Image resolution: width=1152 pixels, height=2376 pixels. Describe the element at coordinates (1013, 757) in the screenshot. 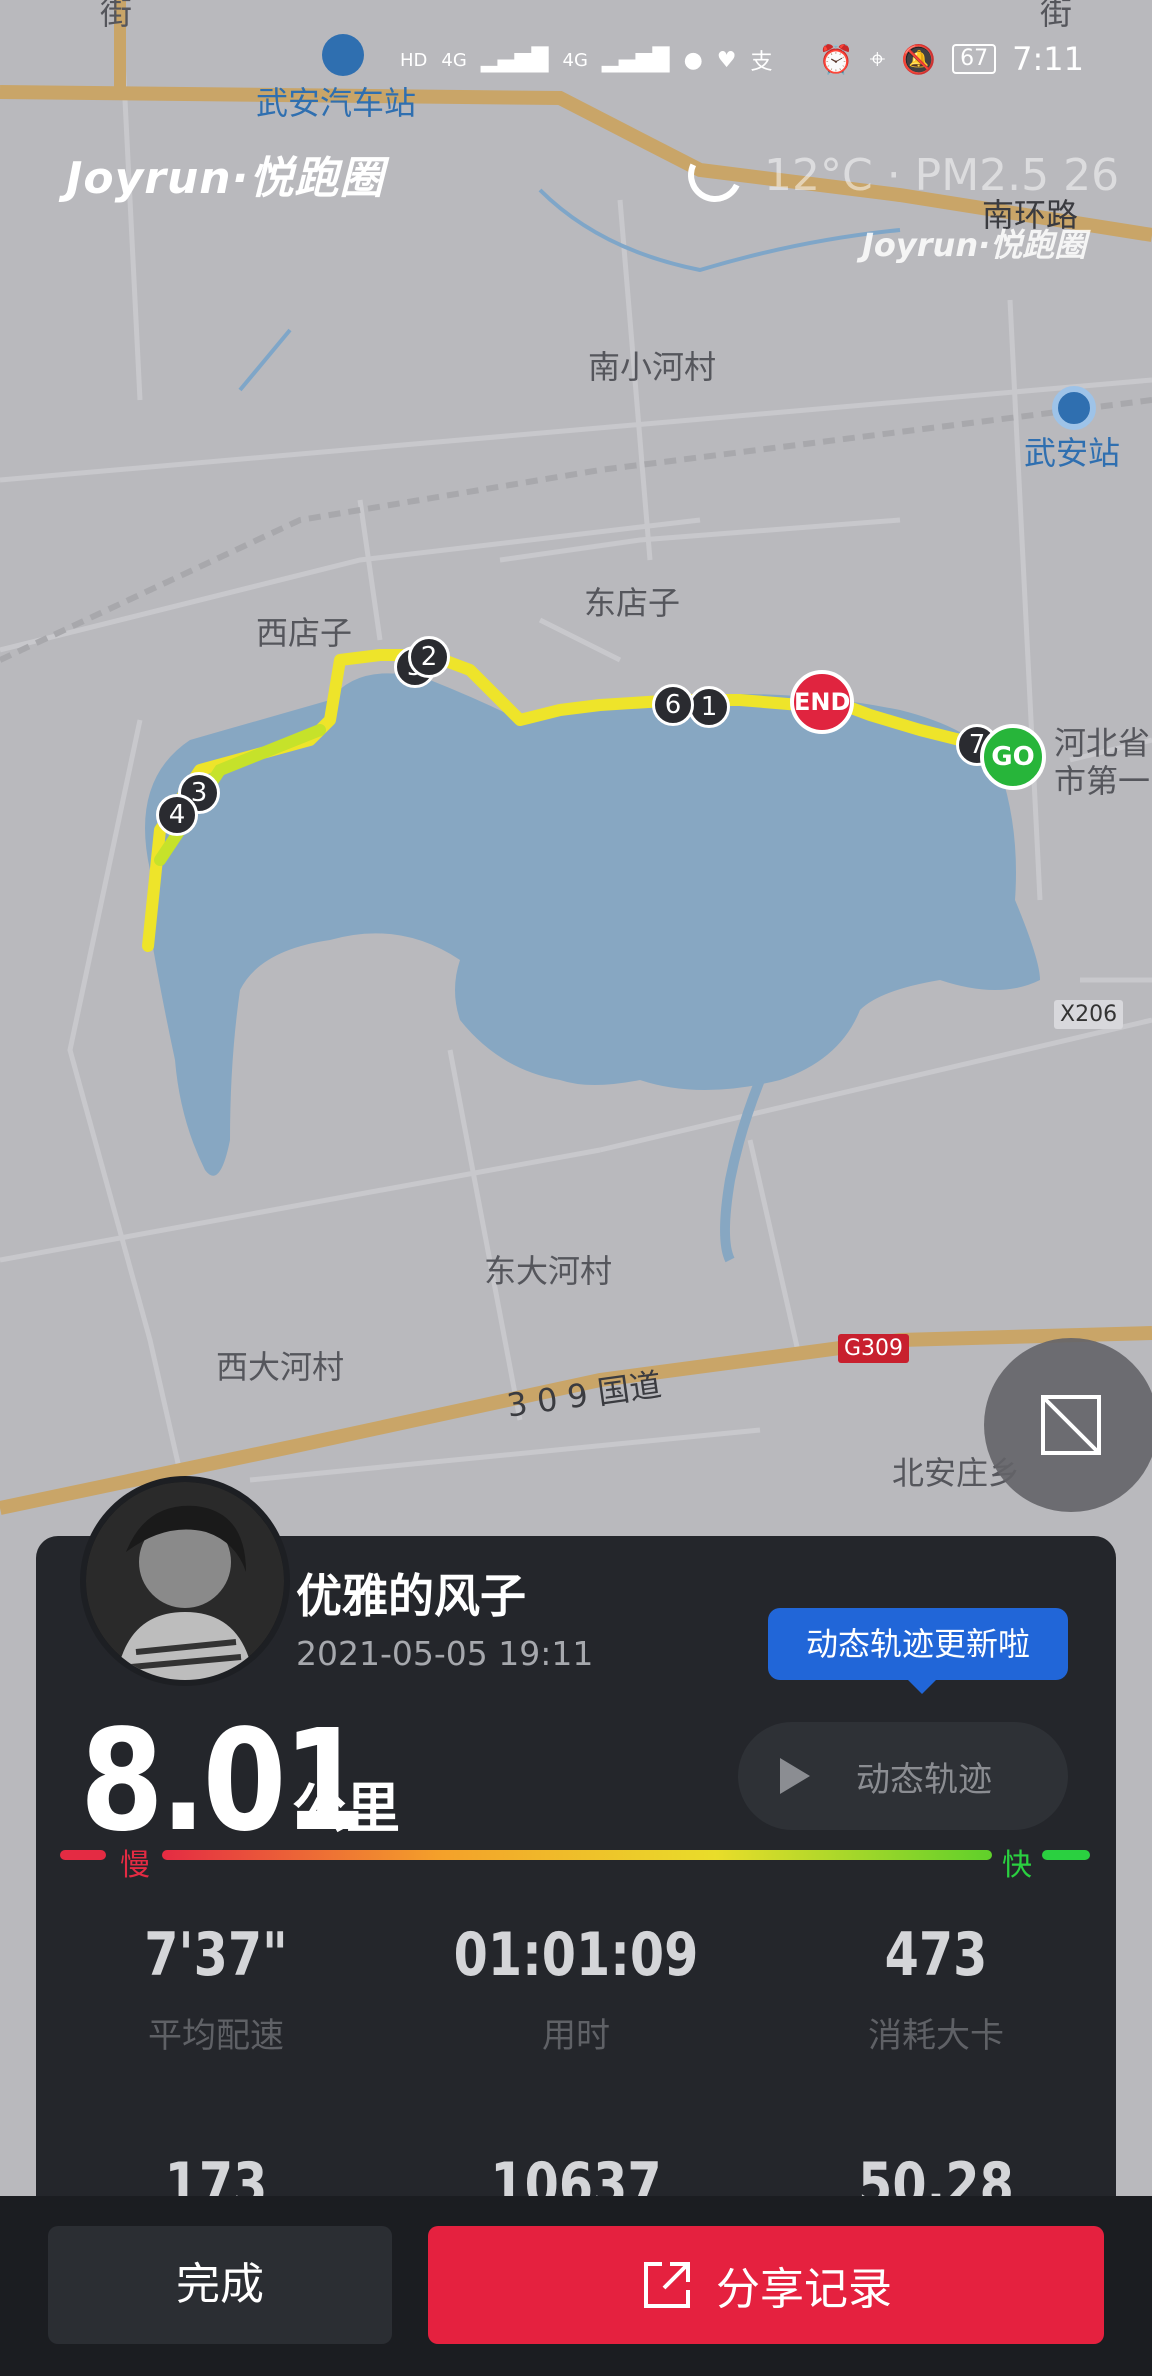

I see `start-marker: GO` at that location.